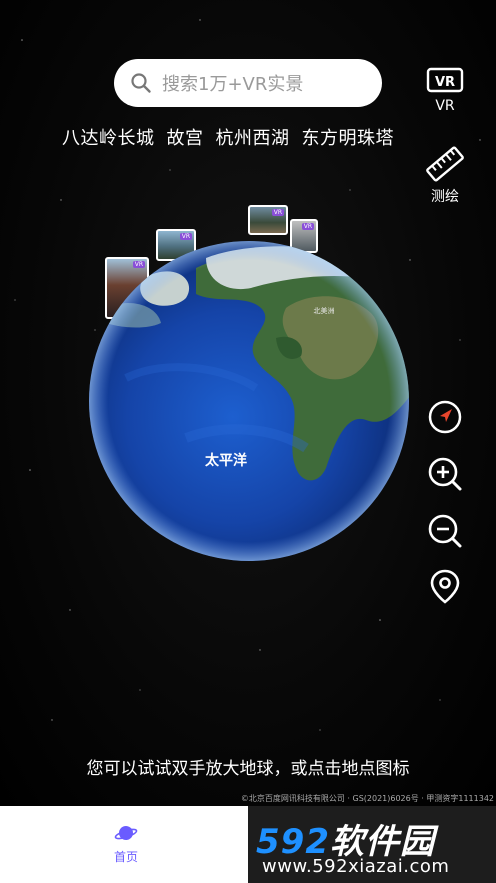 The width and height of the screenshot is (496, 883). I want to click on site-watermark: 592软件园 www.592xiazai.com, so click(372, 844).